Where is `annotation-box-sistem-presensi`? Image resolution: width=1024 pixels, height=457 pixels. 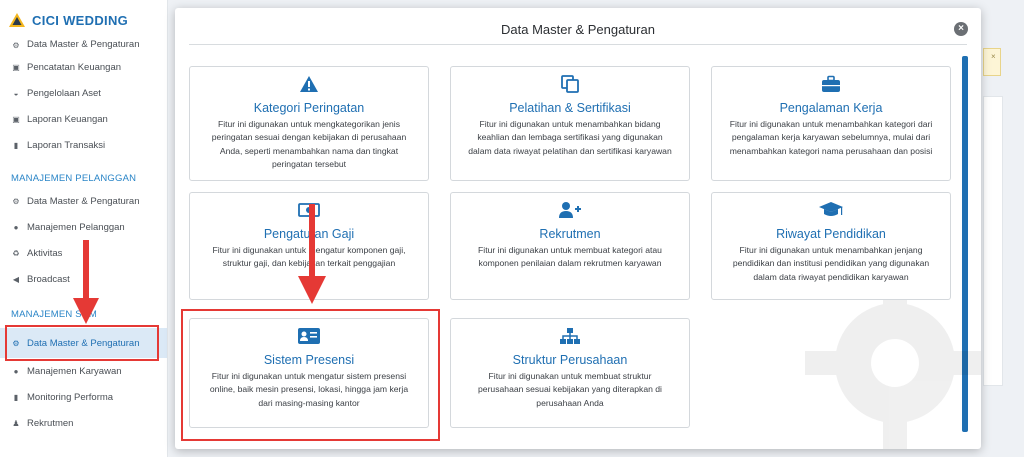
annotation-box-sistem-presensi is located at coordinates (310, 375).